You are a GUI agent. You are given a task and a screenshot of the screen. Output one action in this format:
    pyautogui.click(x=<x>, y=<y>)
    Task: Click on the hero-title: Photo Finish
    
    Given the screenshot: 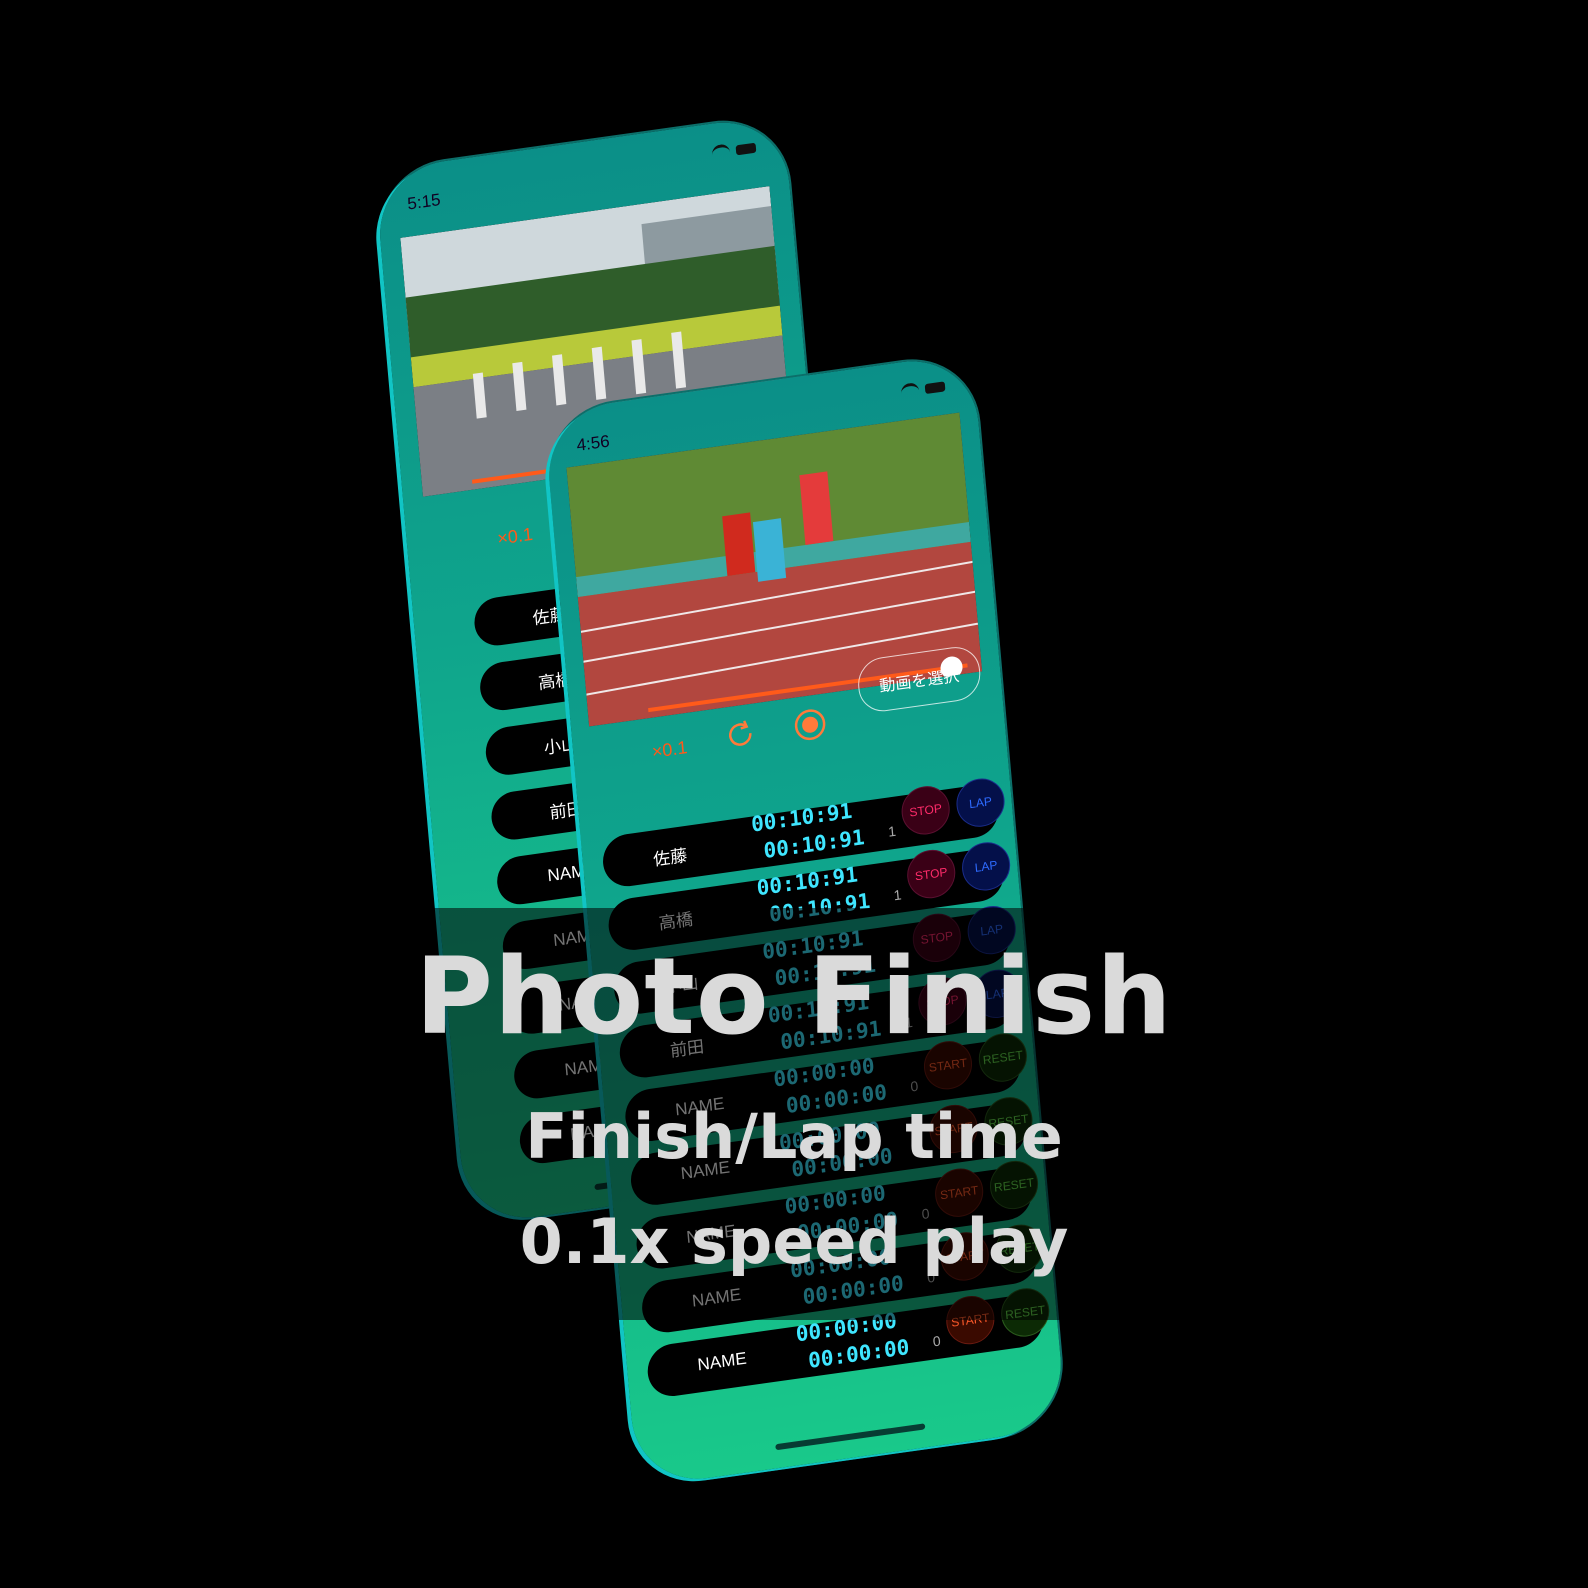 What is the action you would take?
    pyautogui.click(x=794, y=996)
    